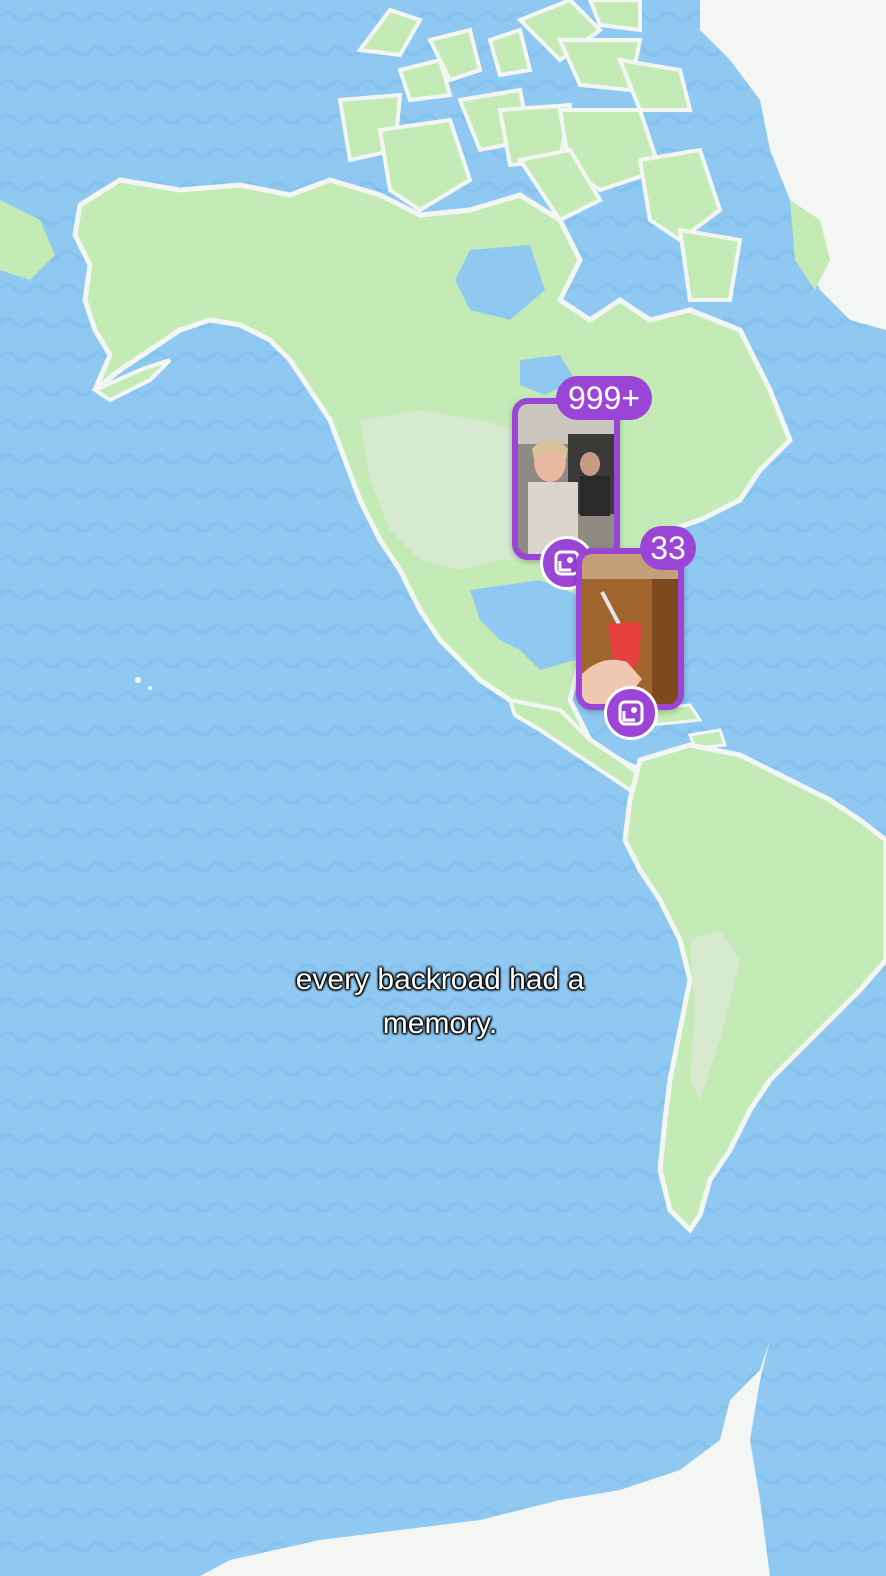 The height and width of the screenshot is (1576, 886). Describe the element at coordinates (630, 629) in the screenshot. I see `drink-photo` at that location.